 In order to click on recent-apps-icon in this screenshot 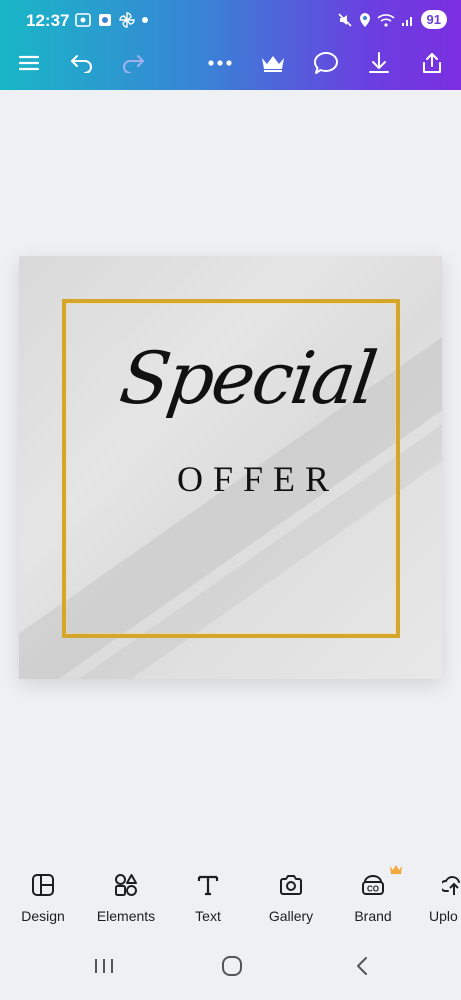, I will do `click(104, 966)`.